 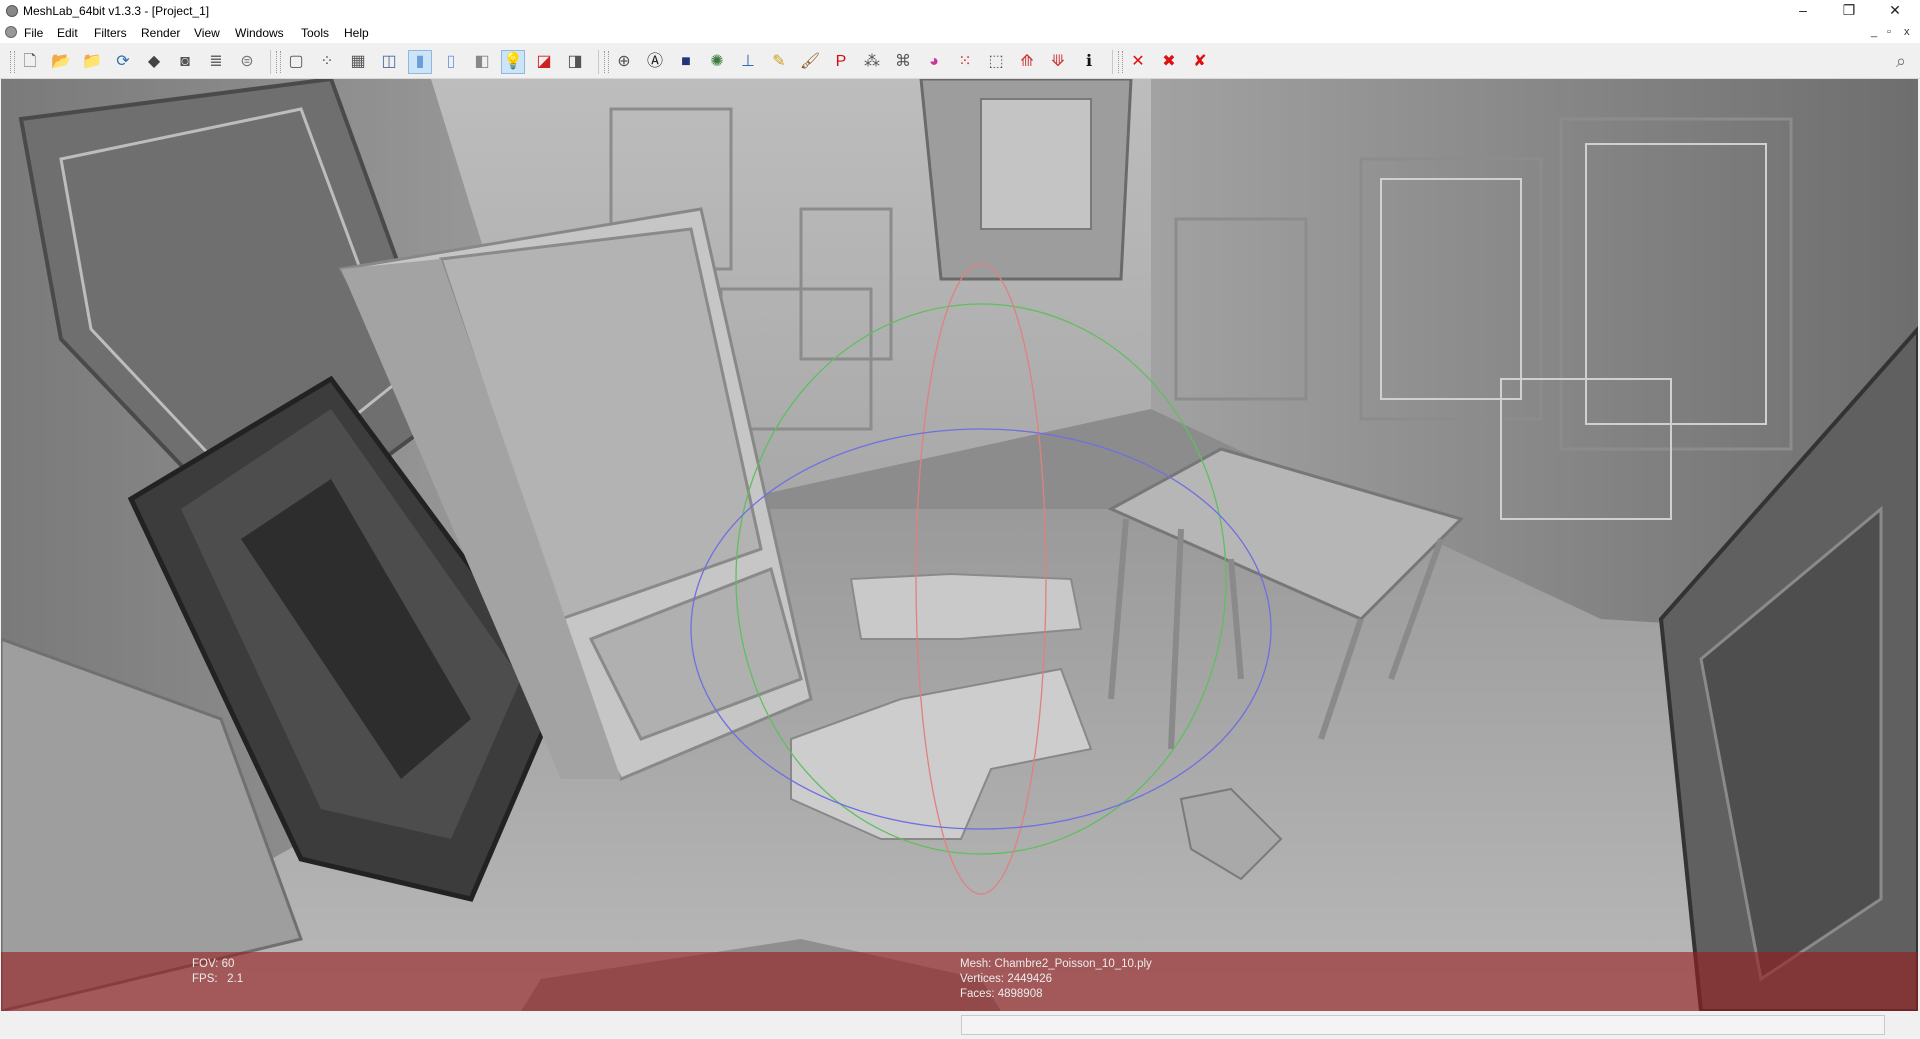 I want to click on info-button: ℹ, so click(x=1089, y=62).